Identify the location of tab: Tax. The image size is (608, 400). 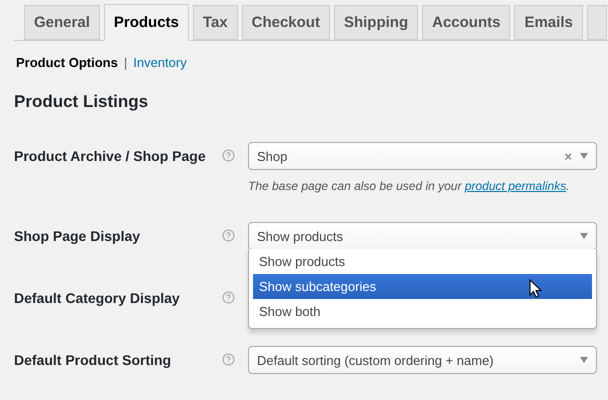
(215, 22).